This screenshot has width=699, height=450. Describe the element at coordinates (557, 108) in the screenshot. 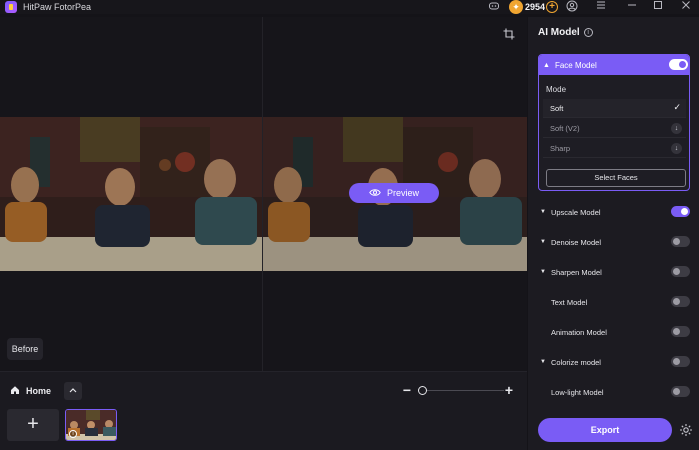

I see `mode-option-label: Soft` at that location.